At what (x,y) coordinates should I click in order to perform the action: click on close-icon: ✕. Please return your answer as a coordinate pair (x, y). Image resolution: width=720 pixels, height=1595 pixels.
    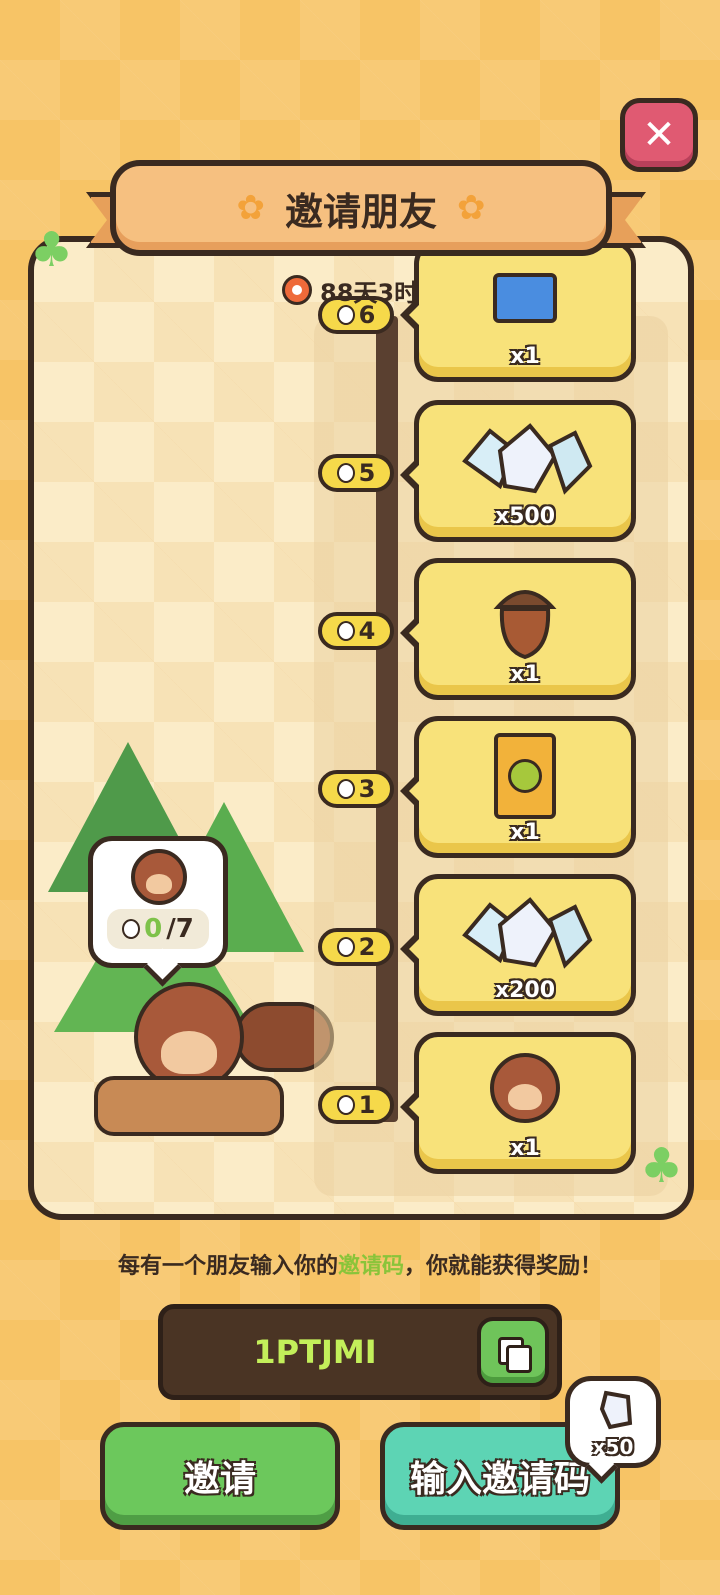
    Looking at the image, I should click on (659, 135).